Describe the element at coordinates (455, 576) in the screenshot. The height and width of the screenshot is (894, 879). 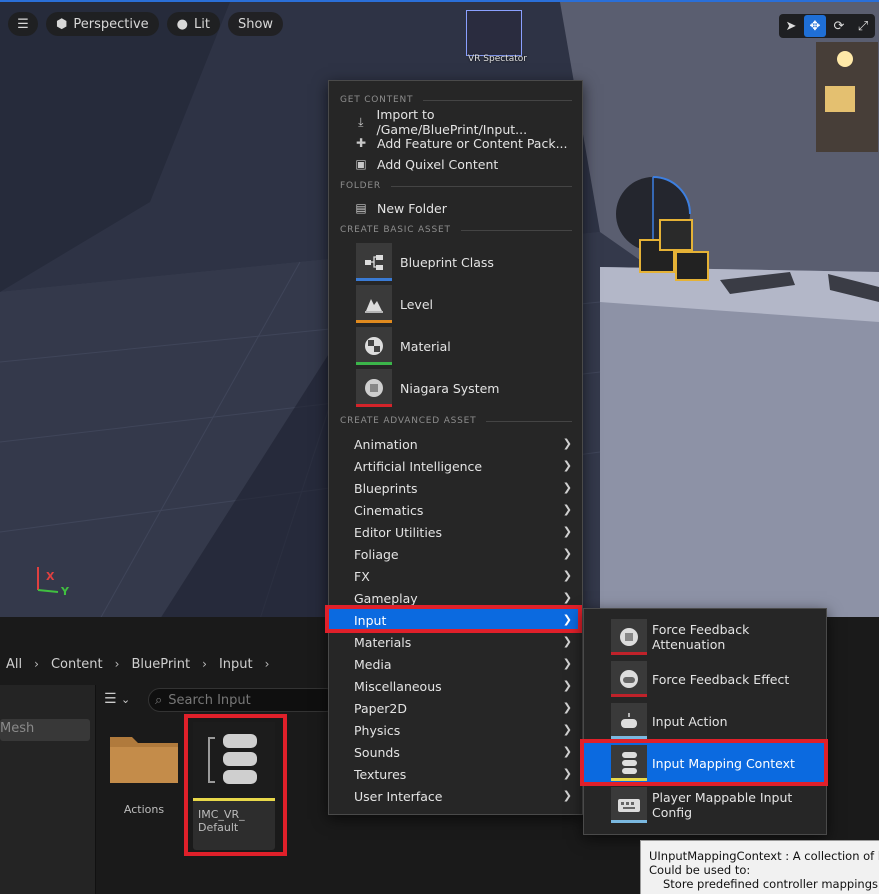
I see `menu-item-fx: FX ❯` at that location.